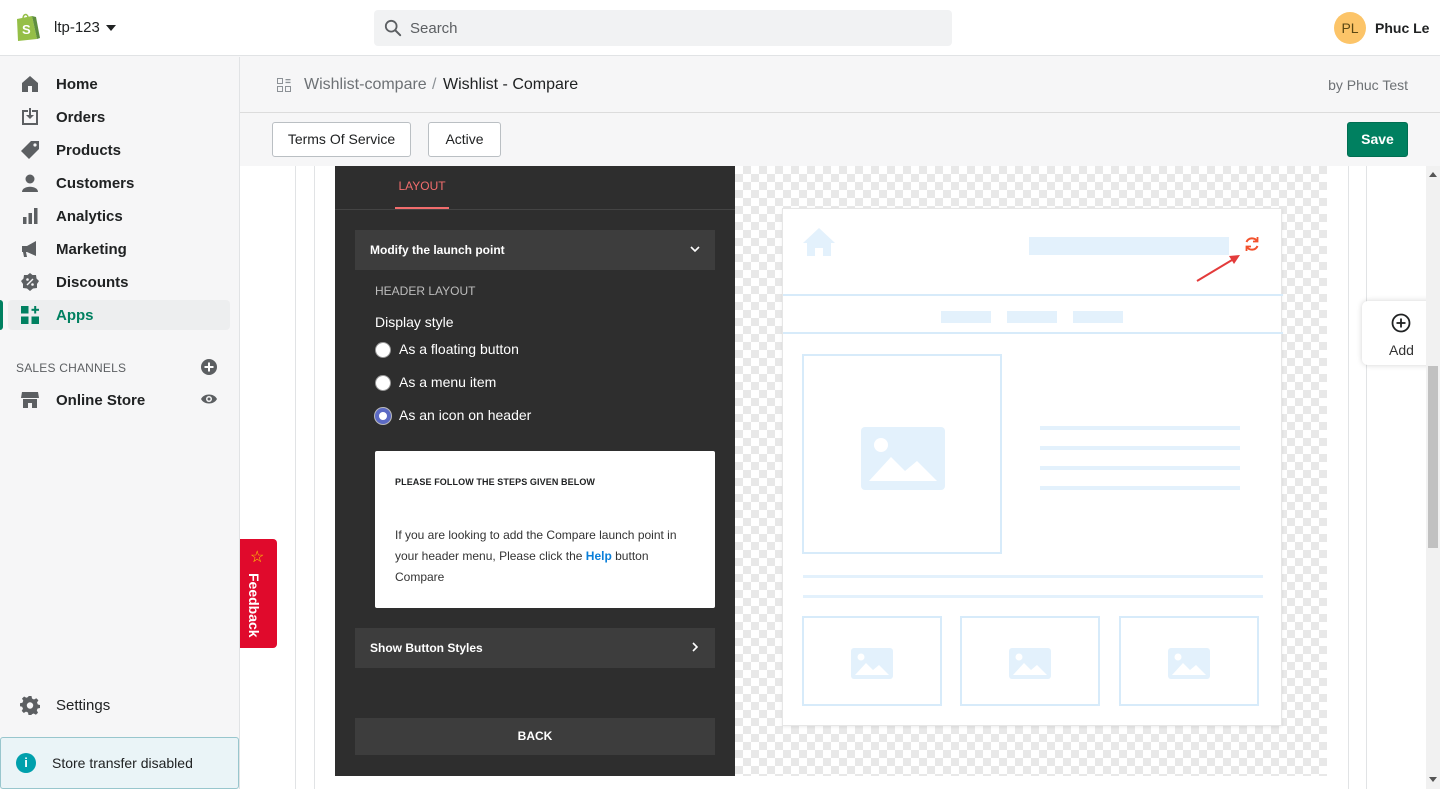 Image resolution: width=1440 pixels, height=789 pixels. I want to click on sidebar-item-label: Orders, so click(81, 117).